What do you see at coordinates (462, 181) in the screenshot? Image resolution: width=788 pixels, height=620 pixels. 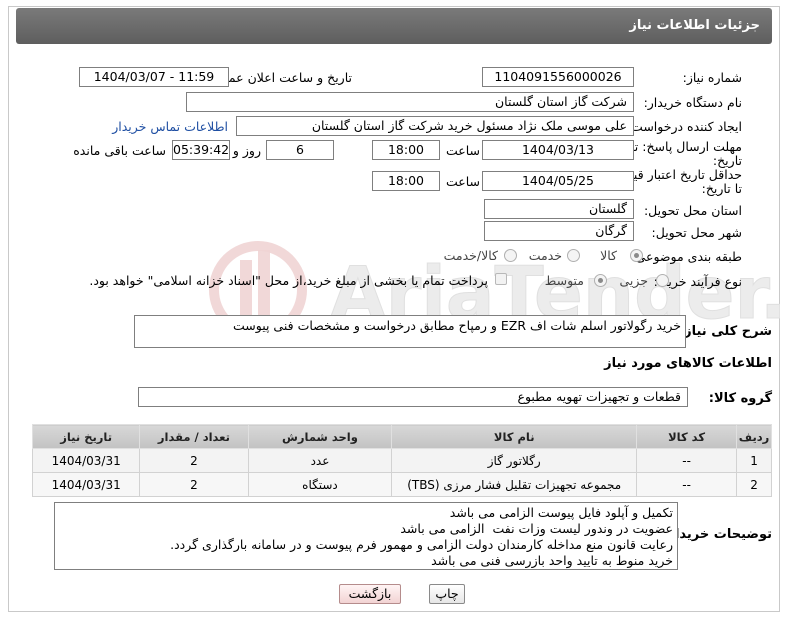 I see `price-time-label: ساعت` at bounding box center [462, 181].